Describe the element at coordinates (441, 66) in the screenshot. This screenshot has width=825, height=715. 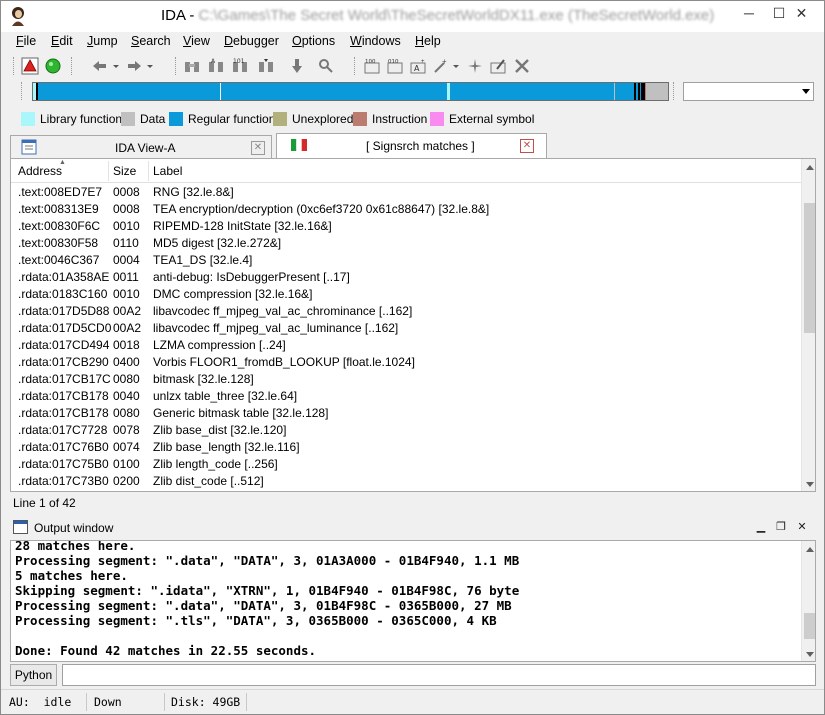
I see `add-item-icon: +` at that location.